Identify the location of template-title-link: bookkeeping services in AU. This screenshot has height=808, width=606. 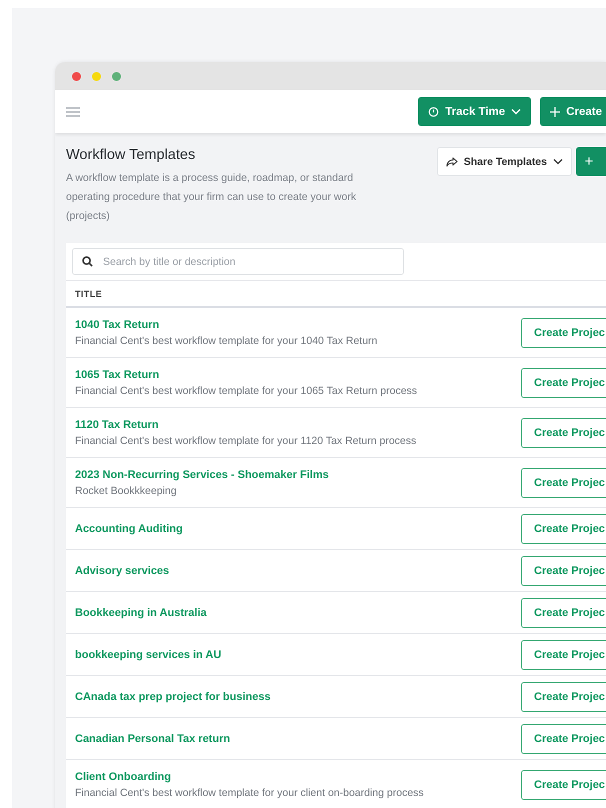
(148, 654).